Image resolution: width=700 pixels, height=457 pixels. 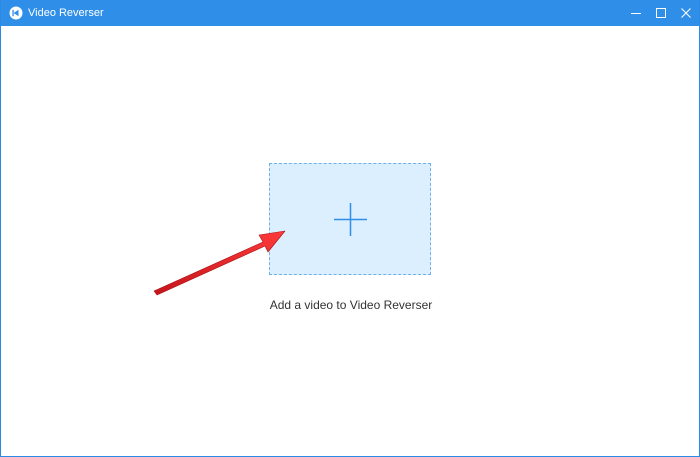 I want to click on maximize-icon, so click(x=661, y=13).